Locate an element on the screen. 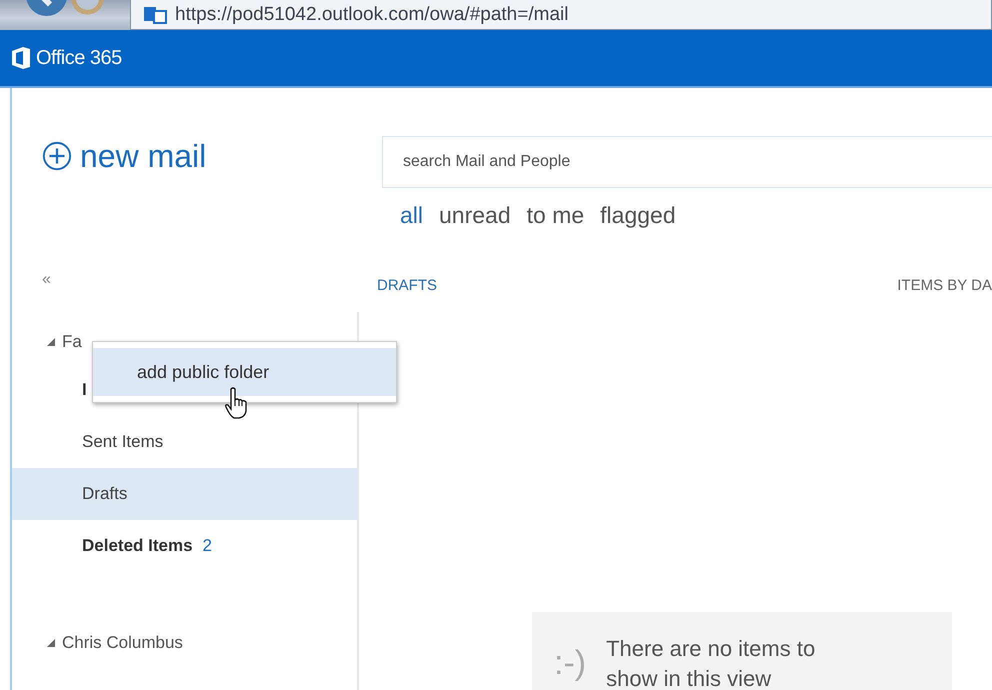 This screenshot has width=992, height=690. folder-name: Deleted Items is located at coordinates (137, 546).